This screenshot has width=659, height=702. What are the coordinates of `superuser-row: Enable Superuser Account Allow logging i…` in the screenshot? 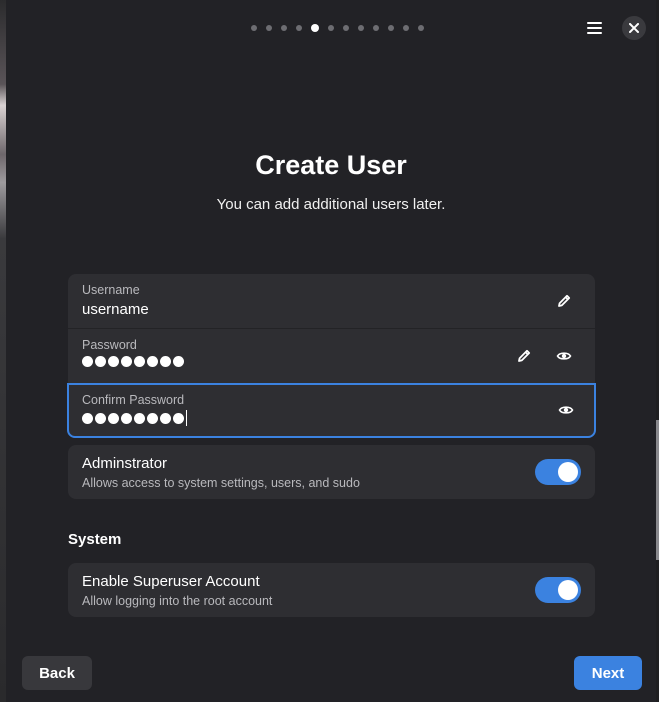 It's located at (331, 590).